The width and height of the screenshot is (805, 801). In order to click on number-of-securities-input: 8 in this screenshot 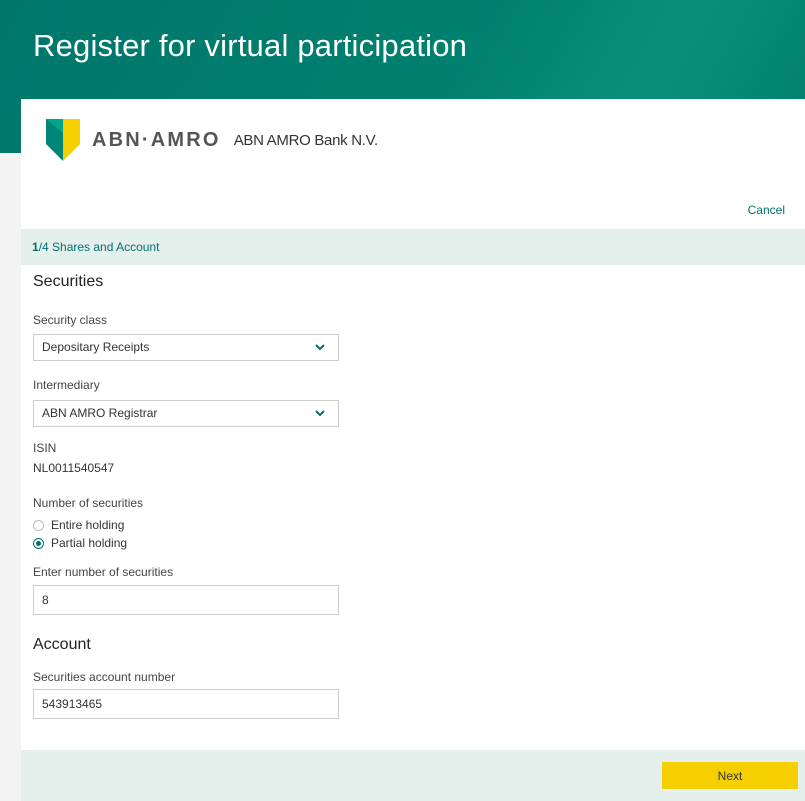, I will do `click(186, 600)`.